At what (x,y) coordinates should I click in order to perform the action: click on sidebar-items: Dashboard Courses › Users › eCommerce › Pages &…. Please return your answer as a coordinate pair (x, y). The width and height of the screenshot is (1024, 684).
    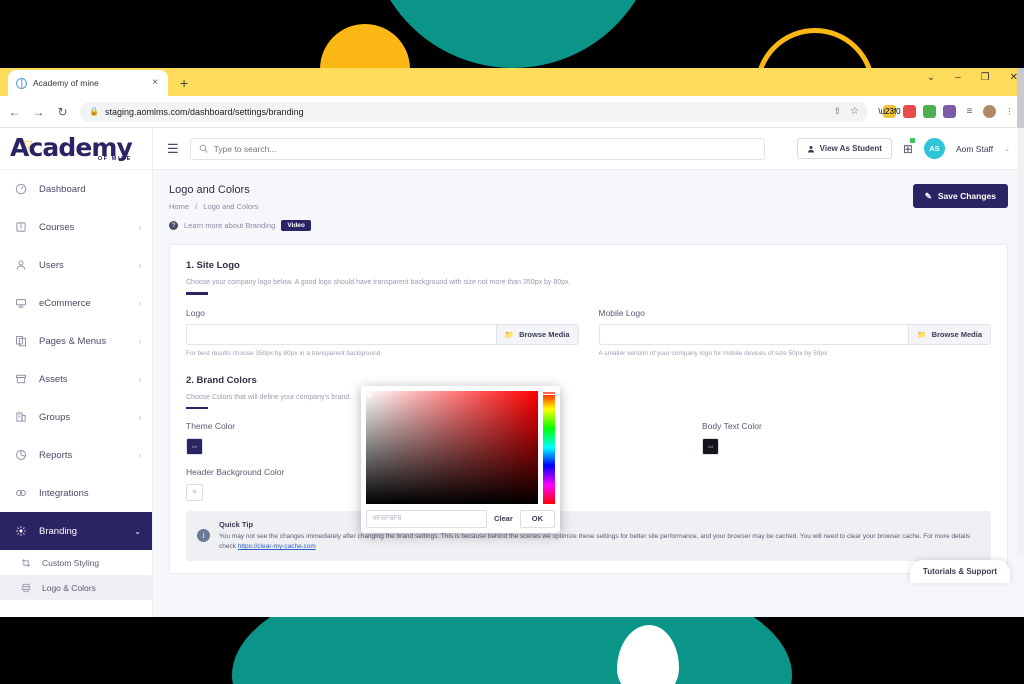
    Looking at the image, I should click on (76, 360).